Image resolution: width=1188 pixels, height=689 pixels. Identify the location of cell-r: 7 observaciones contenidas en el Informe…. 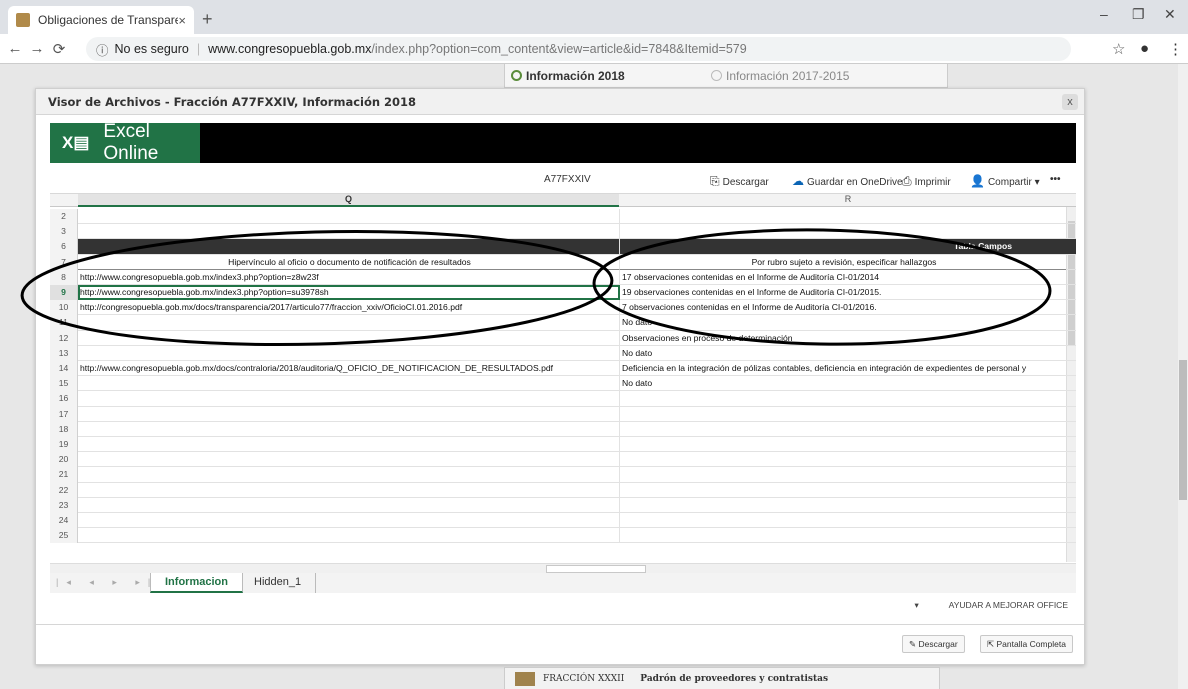
(843, 307).